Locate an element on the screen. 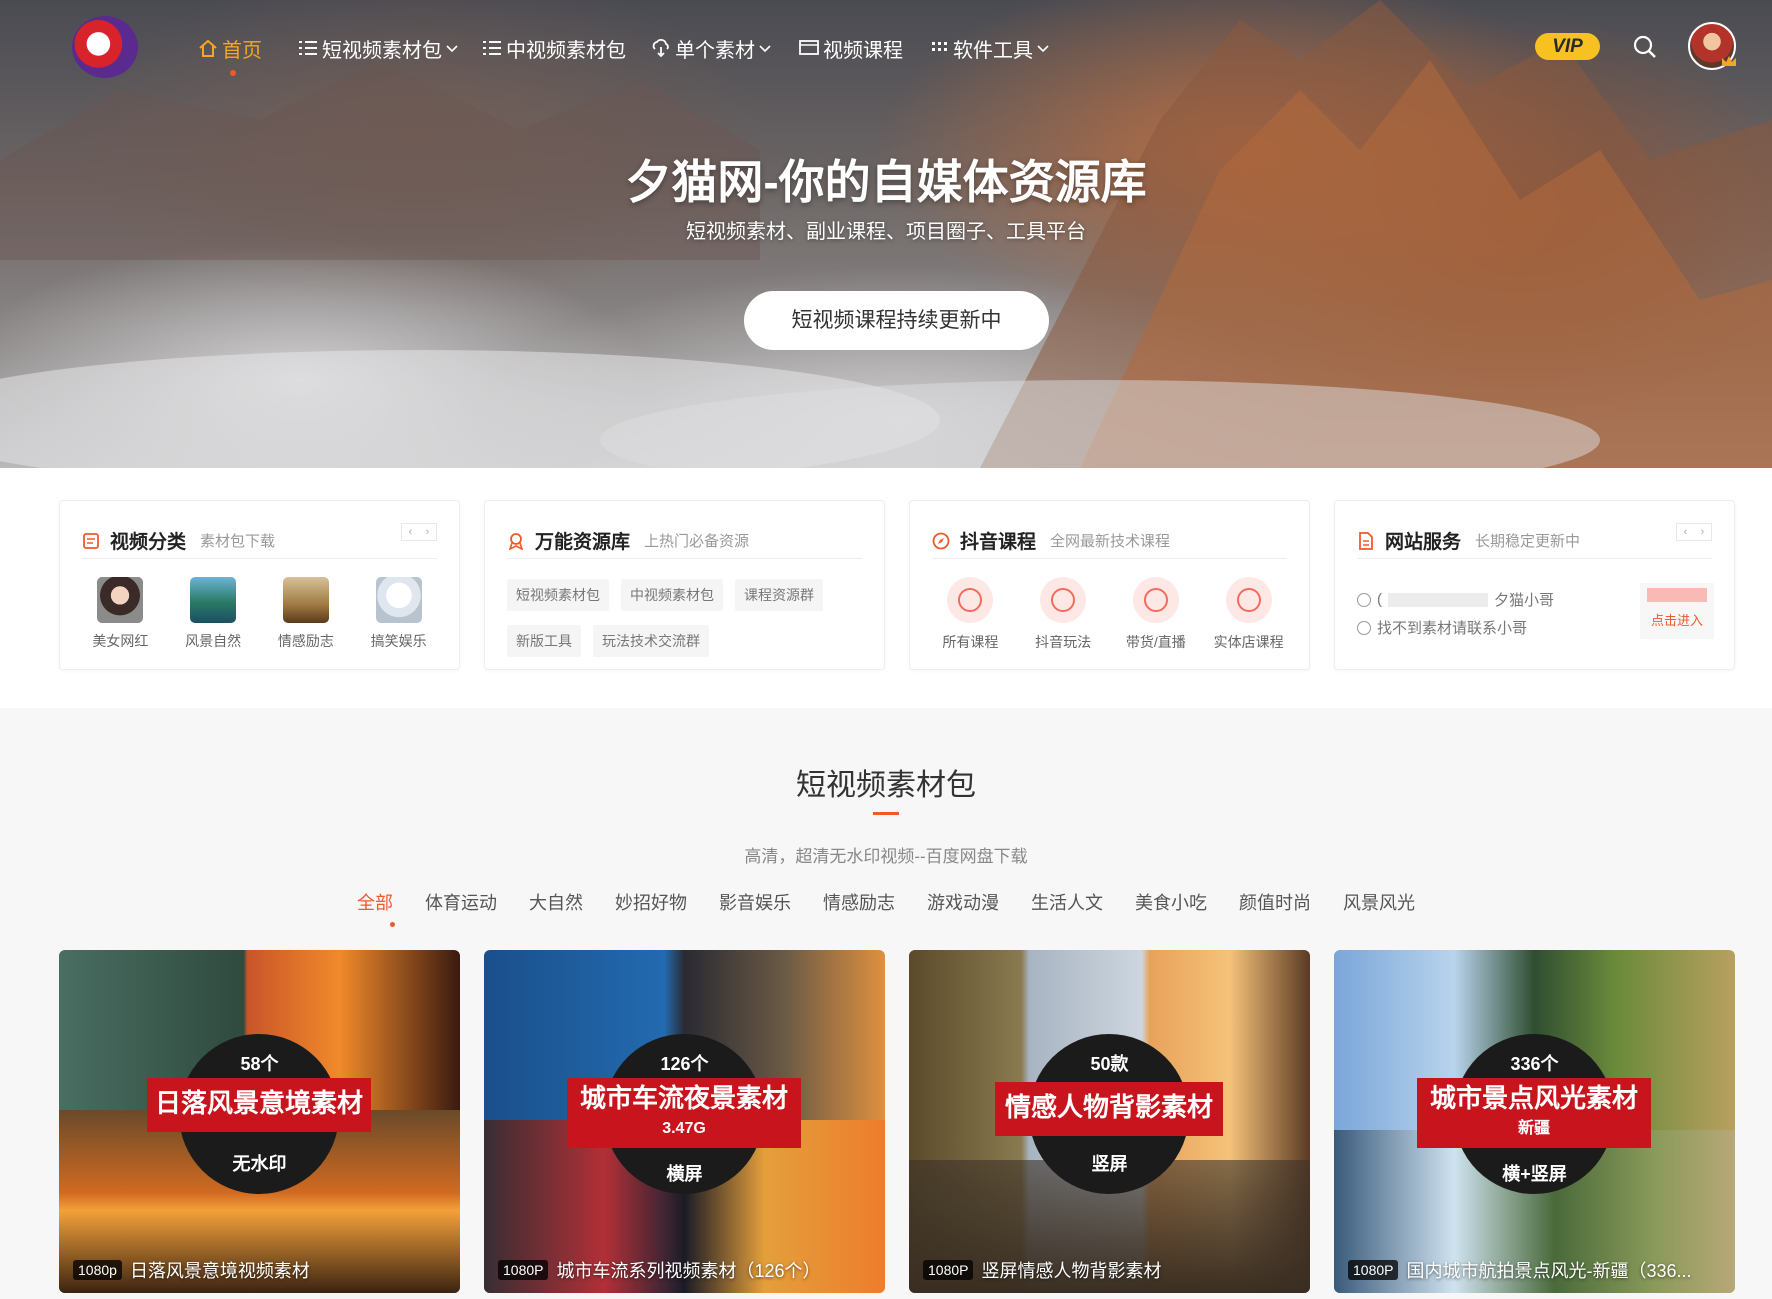 This screenshot has height=1299, width=1772. vip-button: VIP is located at coordinates (1567, 46).